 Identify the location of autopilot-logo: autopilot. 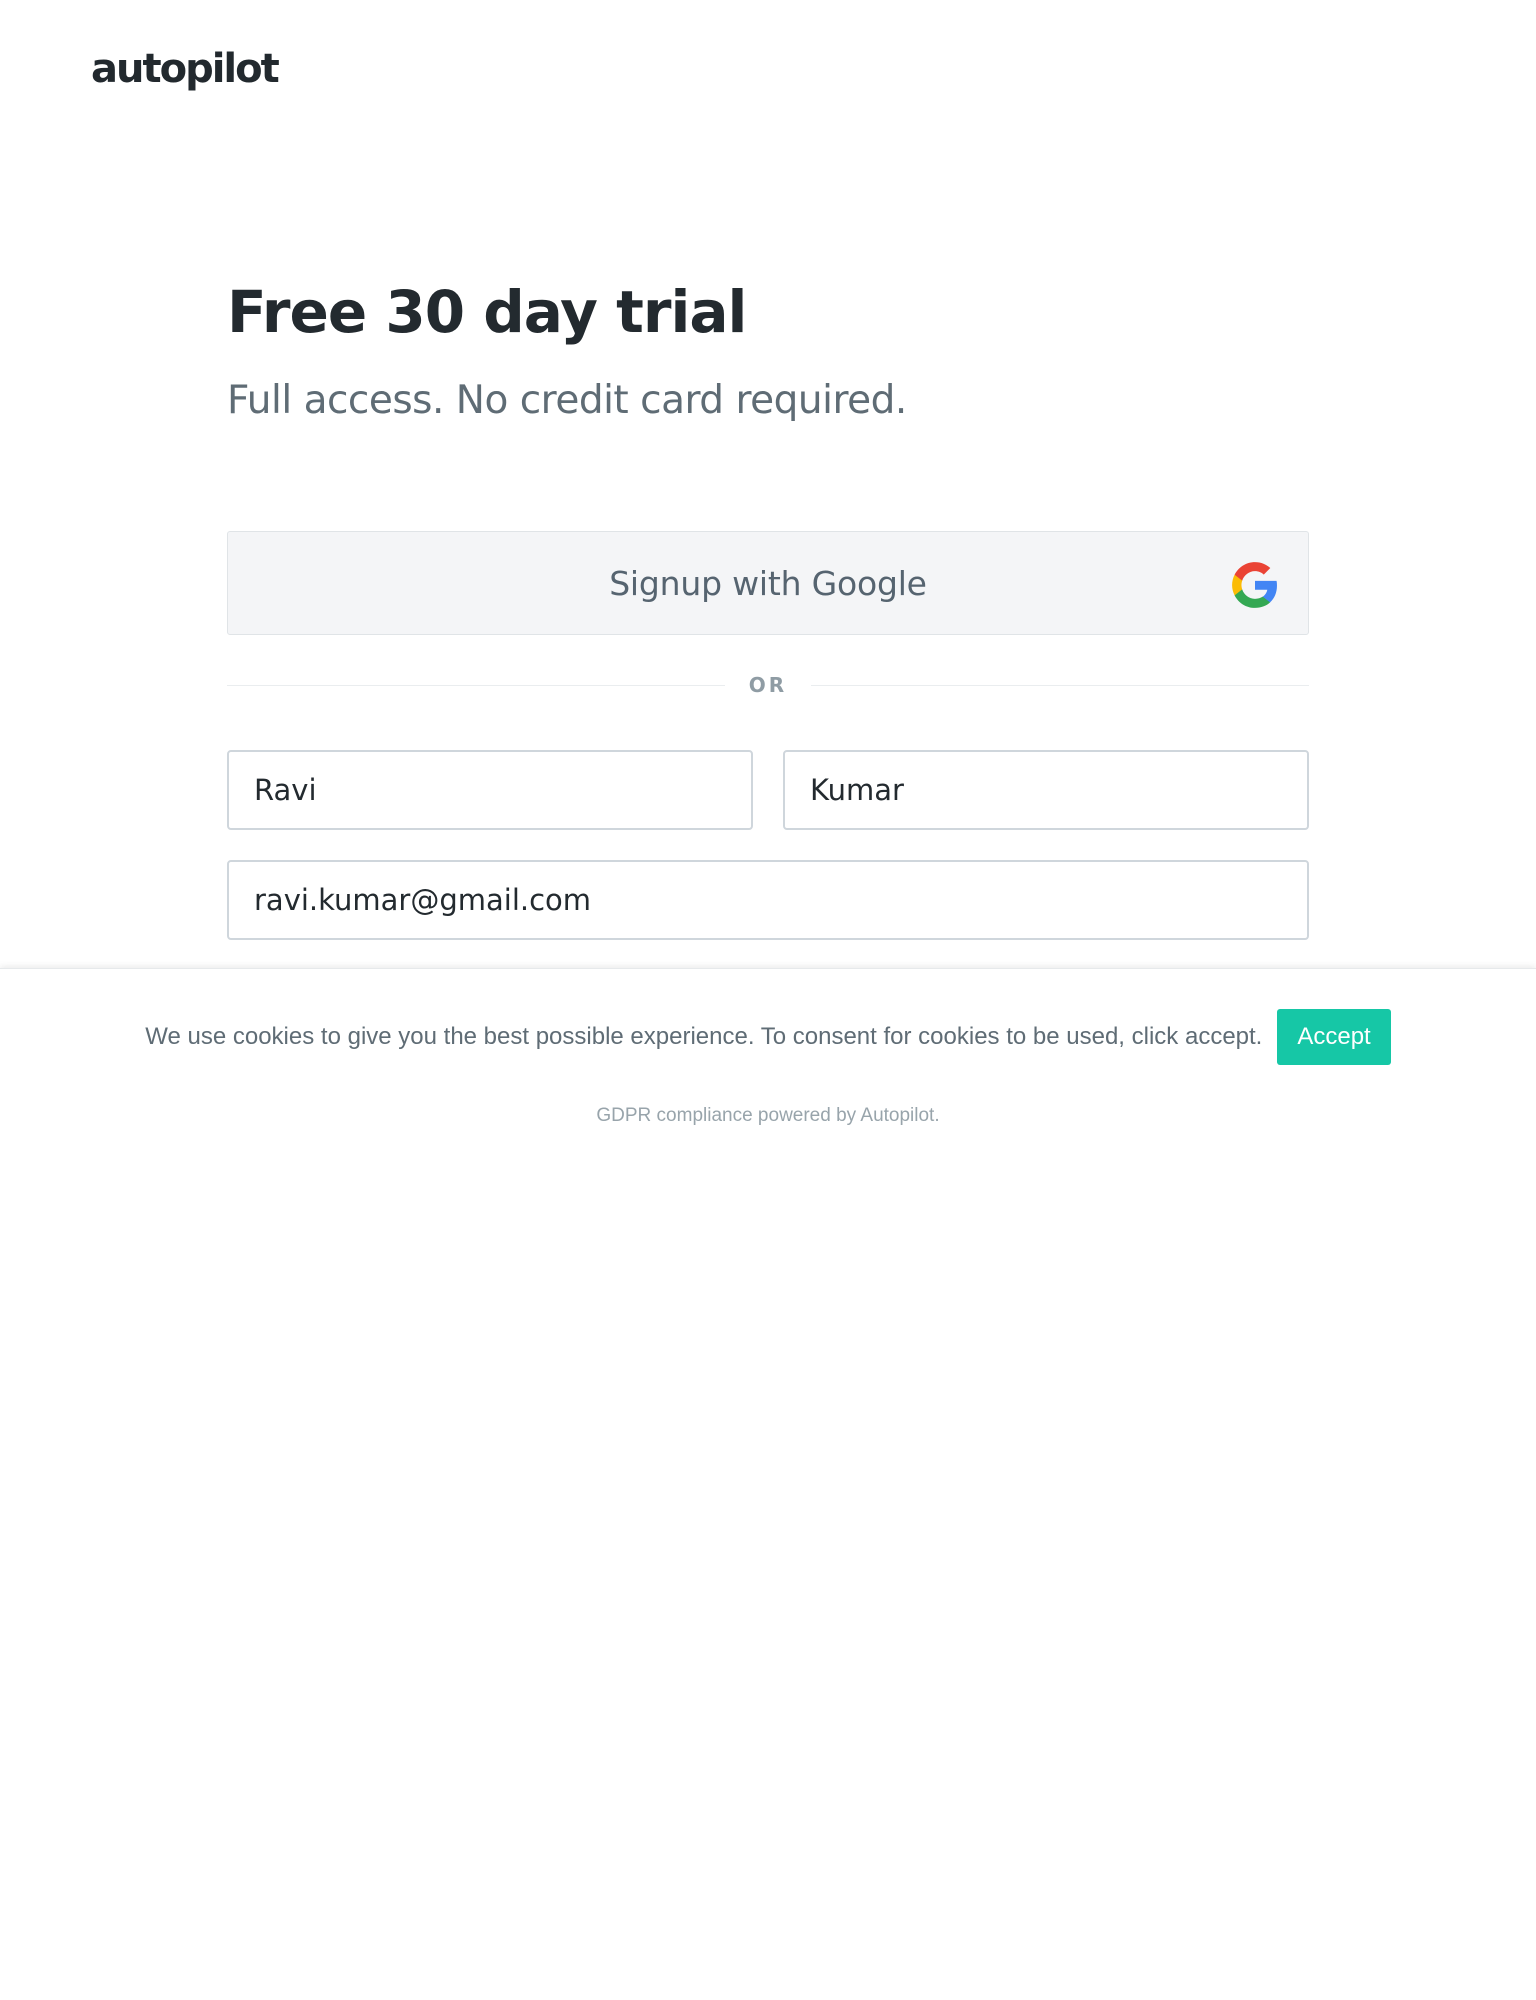
(185, 69).